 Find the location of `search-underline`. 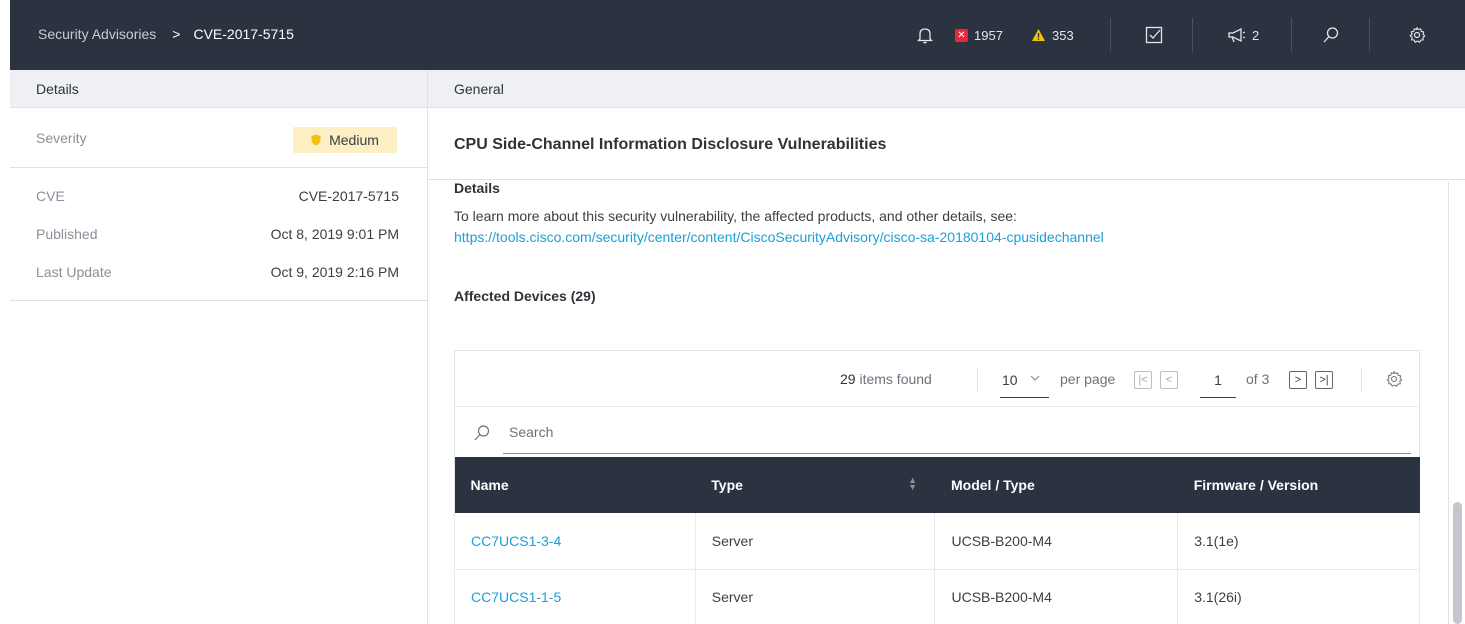

search-underline is located at coordinates (957, 453).